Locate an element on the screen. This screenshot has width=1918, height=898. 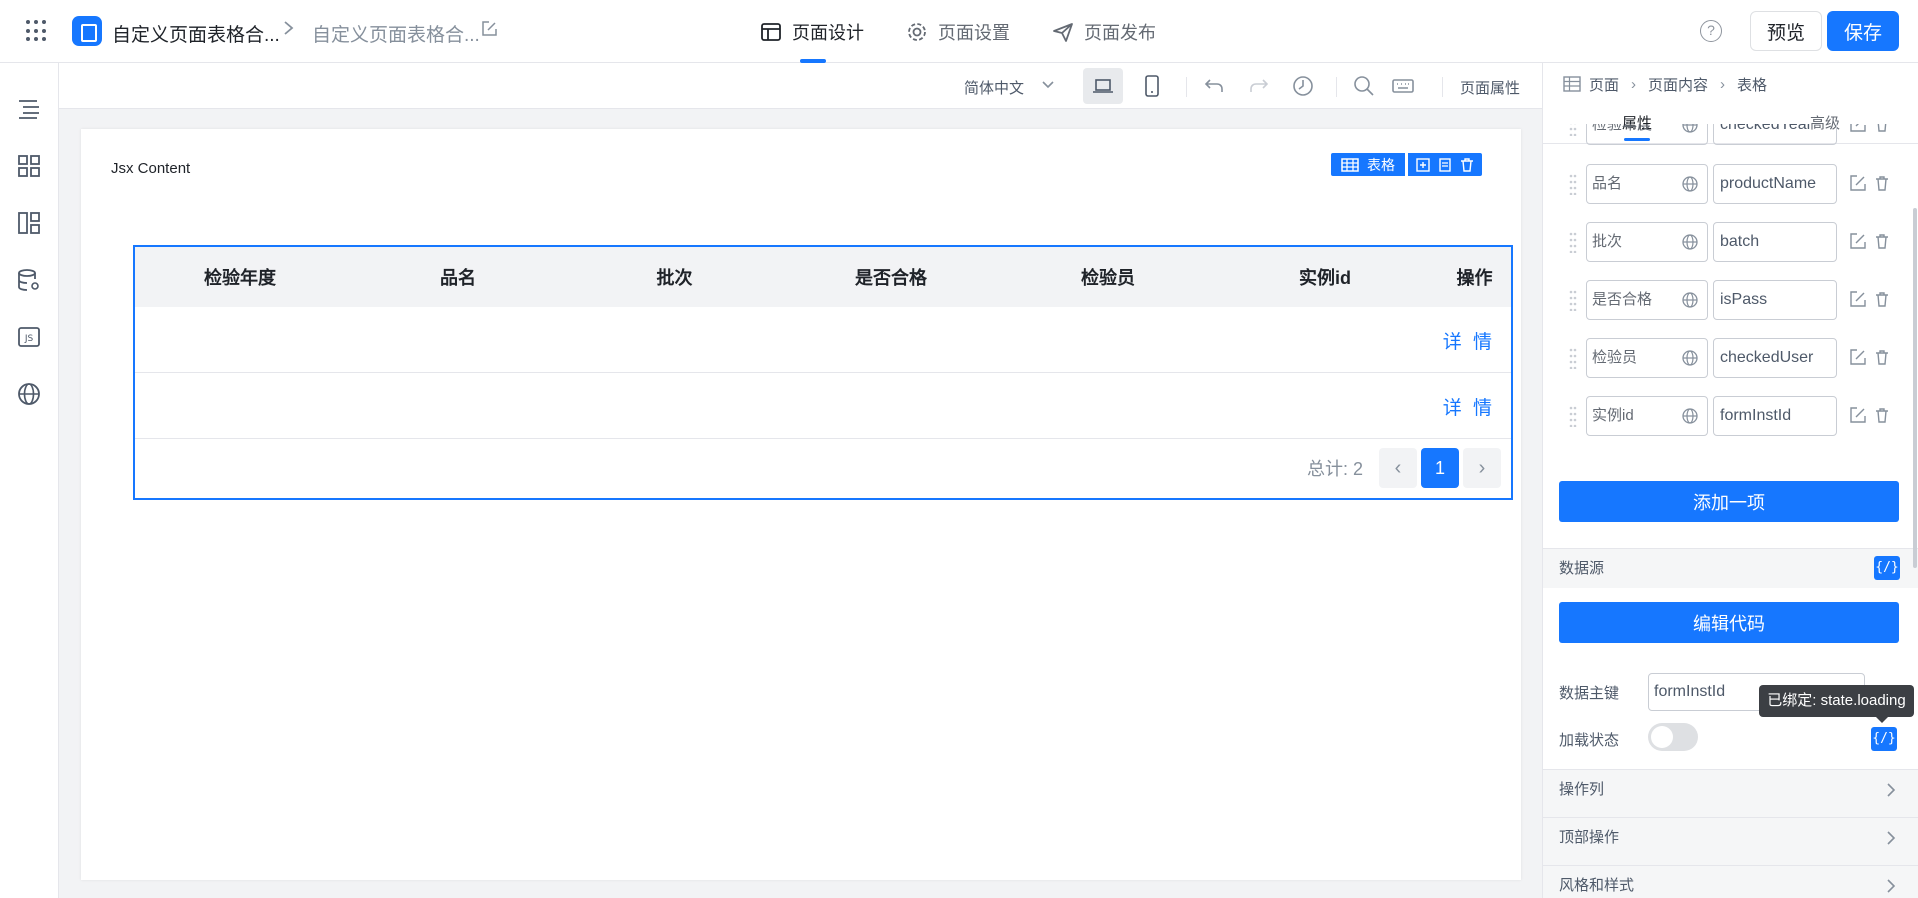
loading-toggle is located at coordinates (1673, 737).